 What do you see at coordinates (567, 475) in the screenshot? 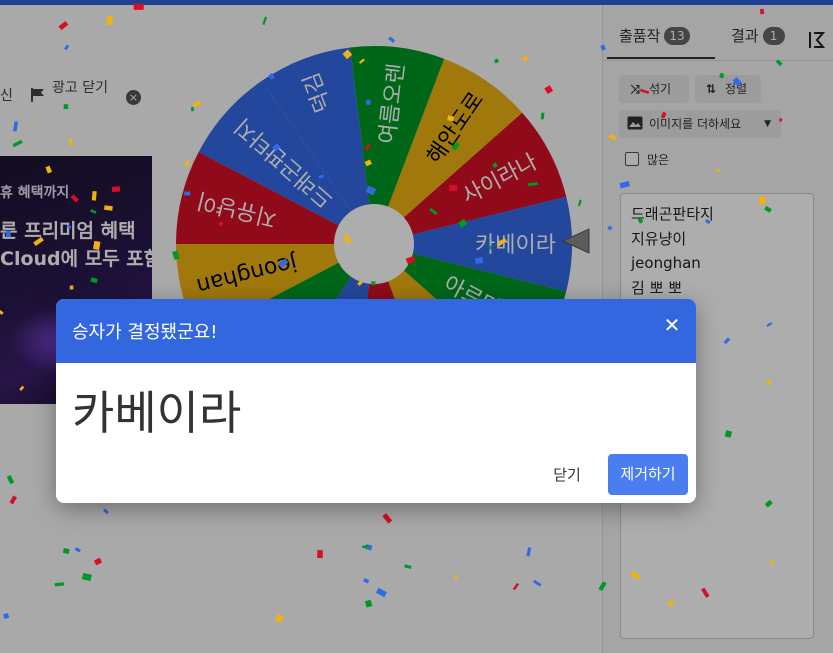
I see `close-button: 닫기` at bounding box center [567, 475].